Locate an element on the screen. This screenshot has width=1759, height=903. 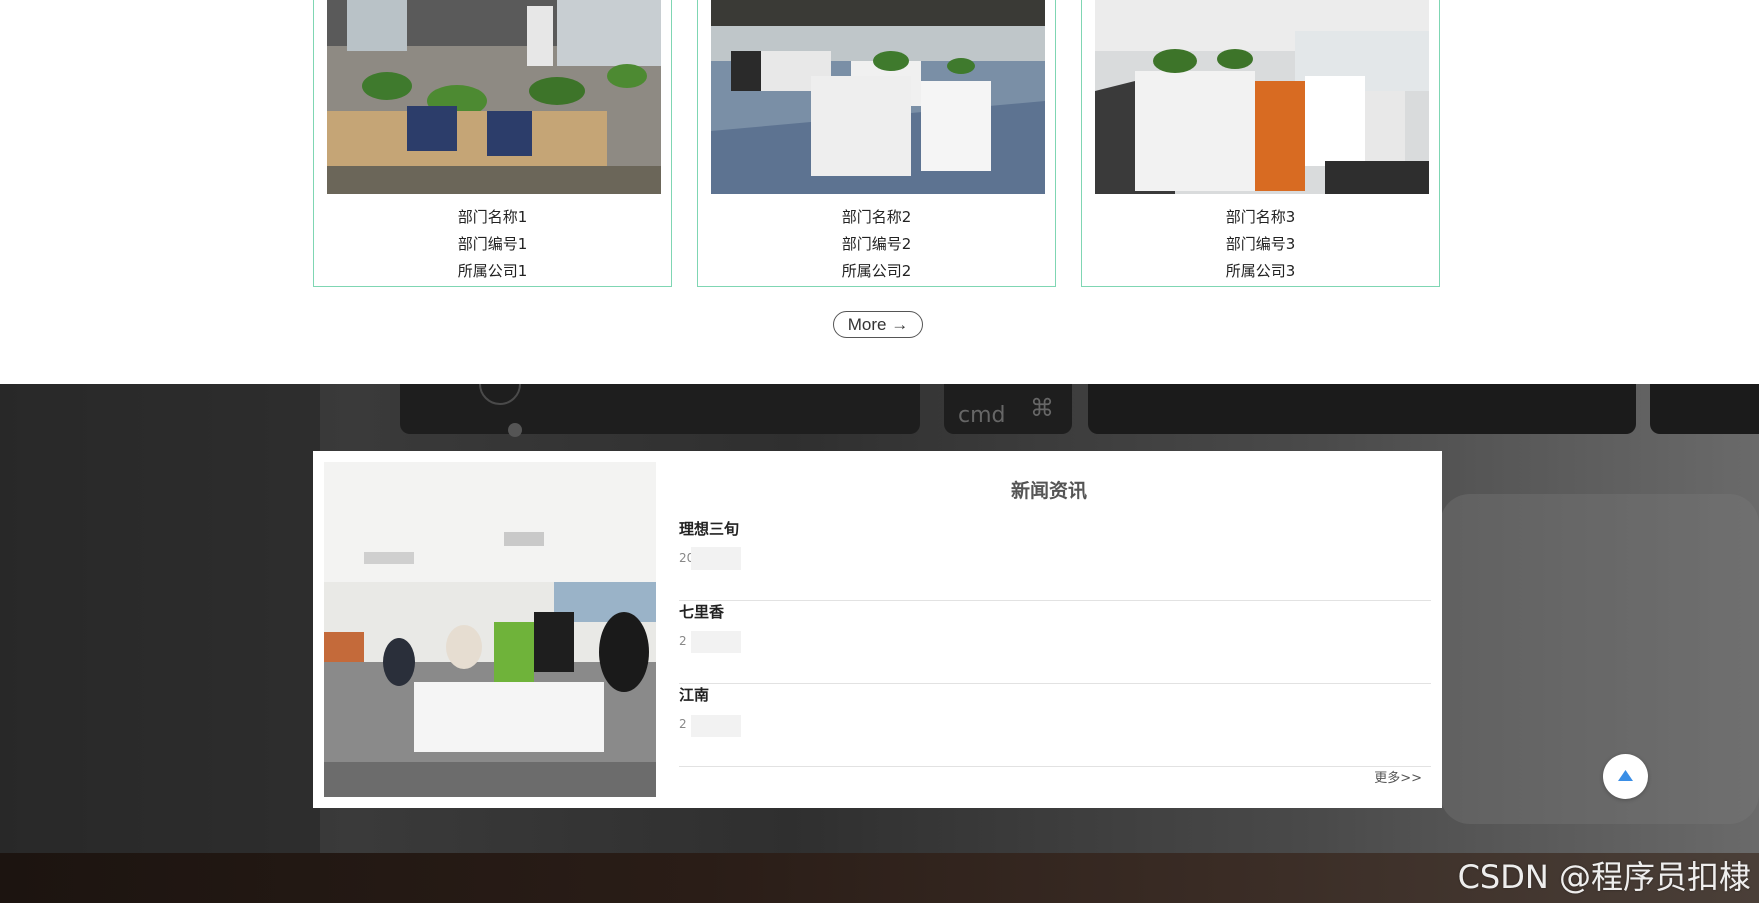
news-item-3: 江南 2 3 is located at coordinates (1055, 725).